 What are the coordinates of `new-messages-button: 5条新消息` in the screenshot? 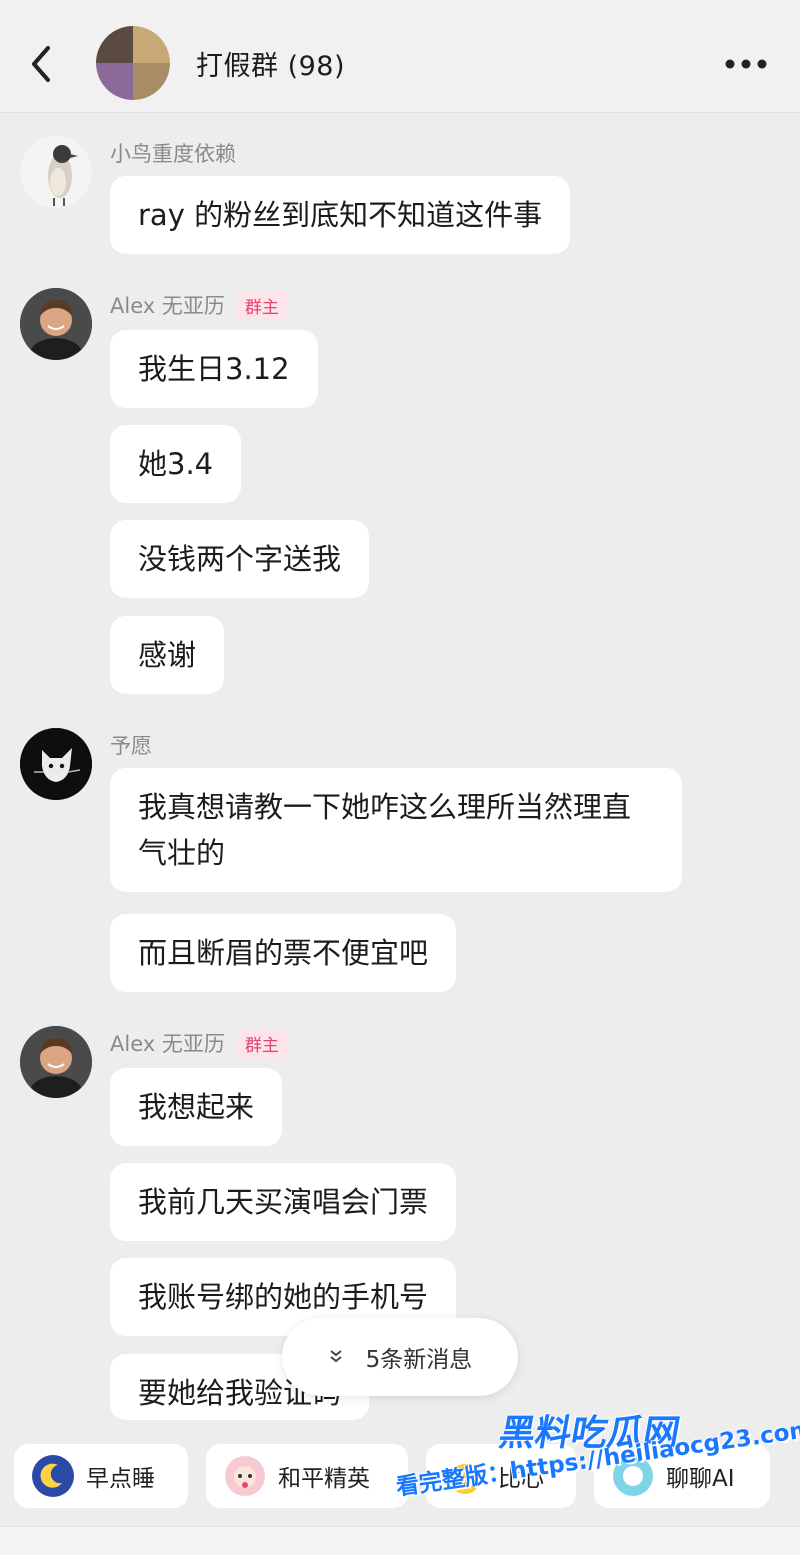 It's located at (400, 1357).